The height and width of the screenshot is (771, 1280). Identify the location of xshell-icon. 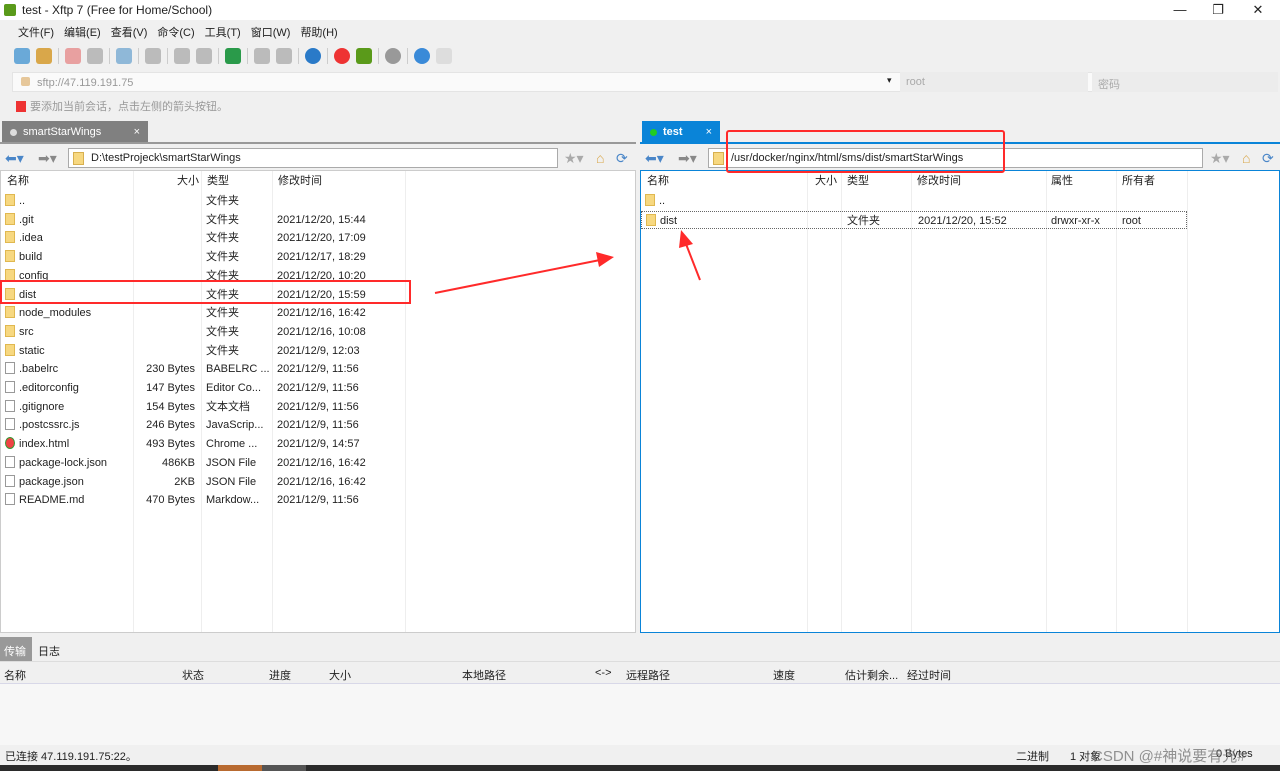
(342, 56).